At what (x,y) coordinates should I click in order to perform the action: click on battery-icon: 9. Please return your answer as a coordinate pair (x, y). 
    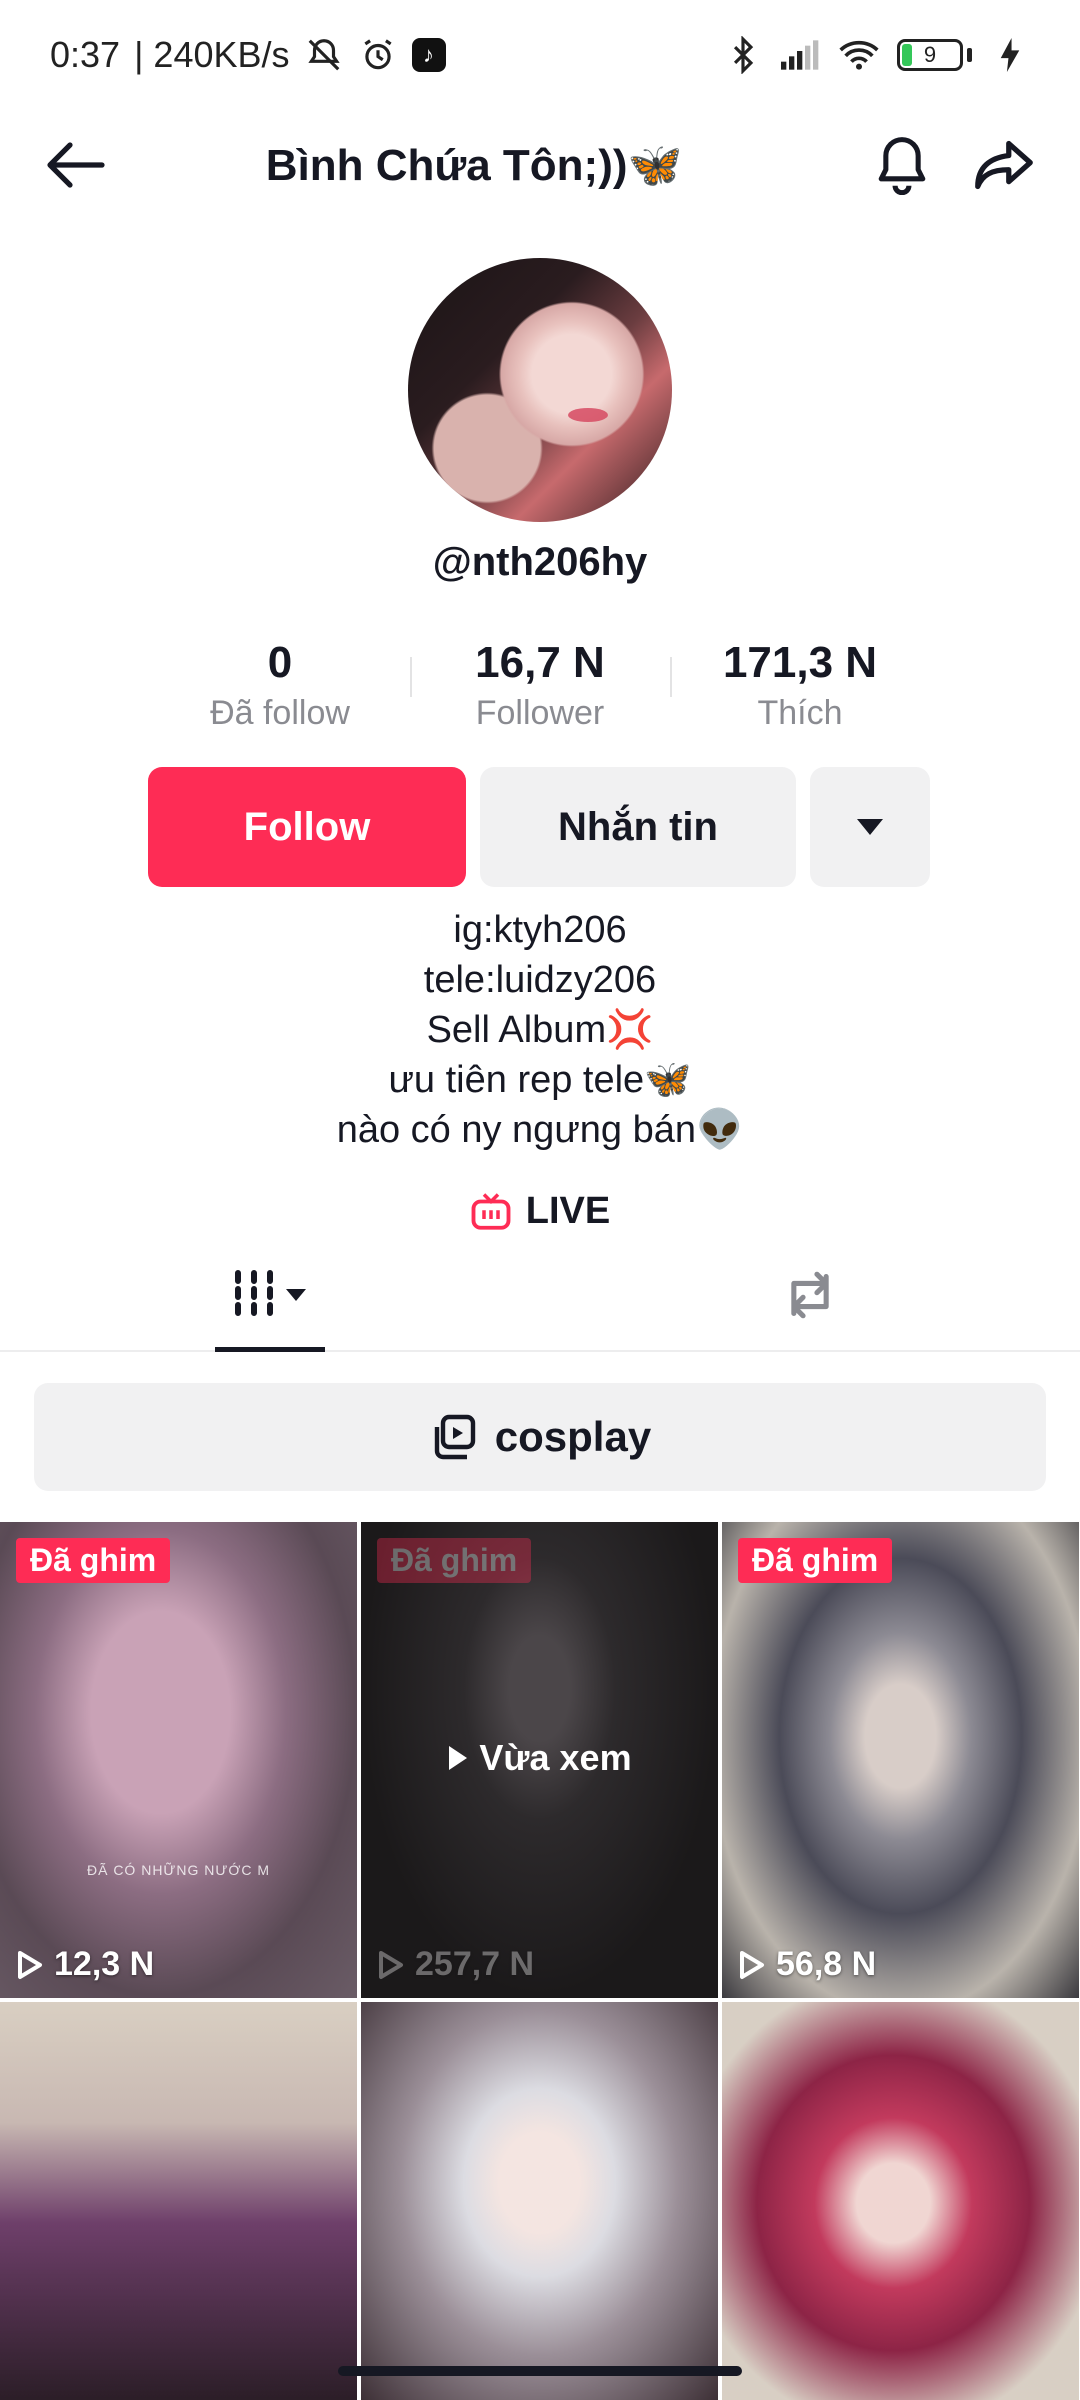
    Looking at the image, I should click on (934, 55).